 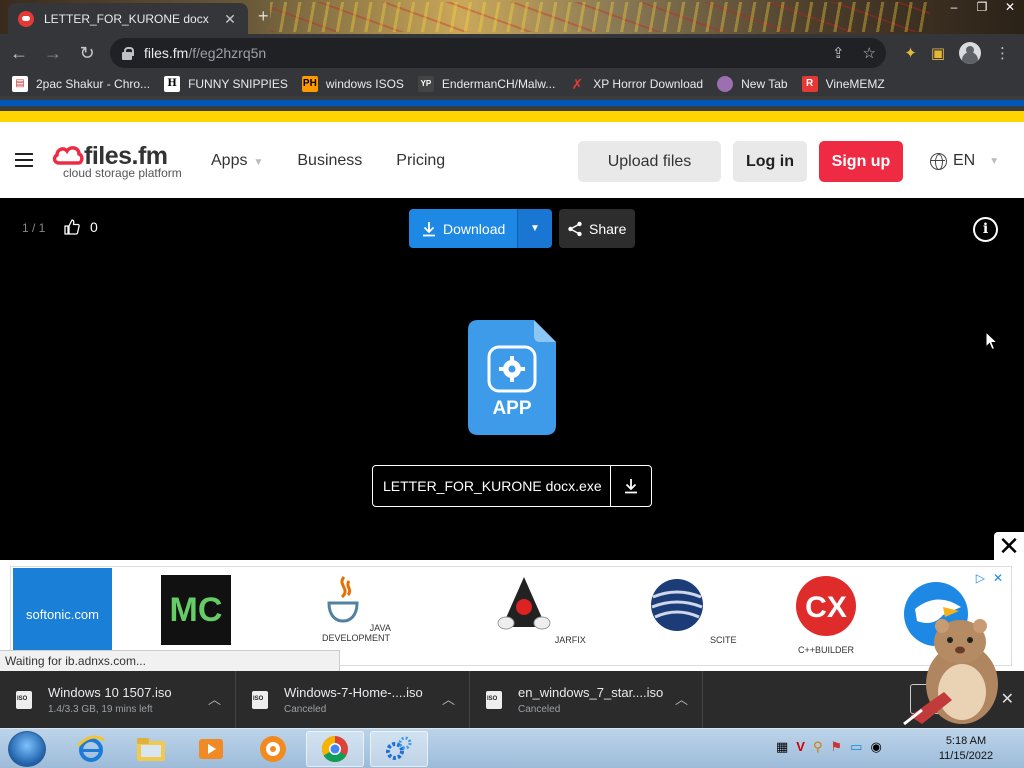 What do you see at coordinates (586, 699) in the screenshot?
I see `download-item: en_windows_7_star....iso Canceled ︿` at bounding box center [586, 699].